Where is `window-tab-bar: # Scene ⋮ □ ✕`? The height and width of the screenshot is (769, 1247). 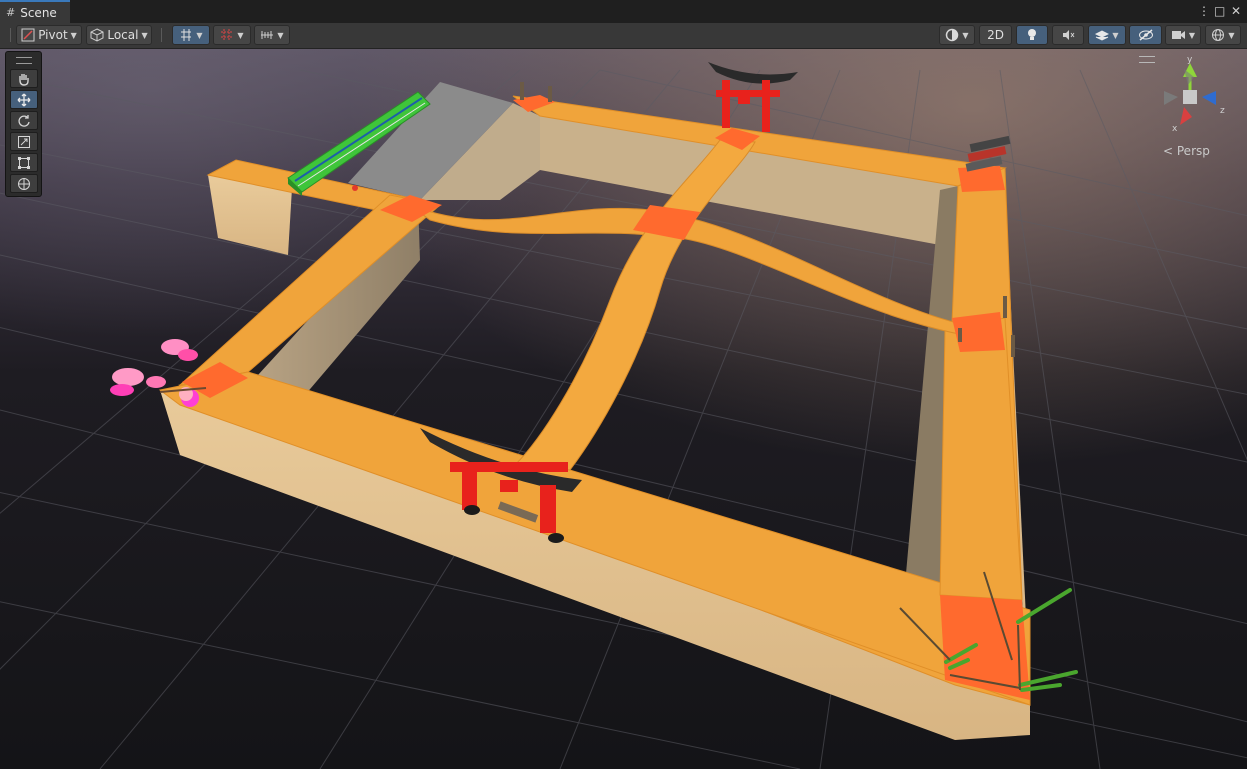 window-tab-bar: # Scene ⋮ □ ✕ is located at coordinates (623, 12).